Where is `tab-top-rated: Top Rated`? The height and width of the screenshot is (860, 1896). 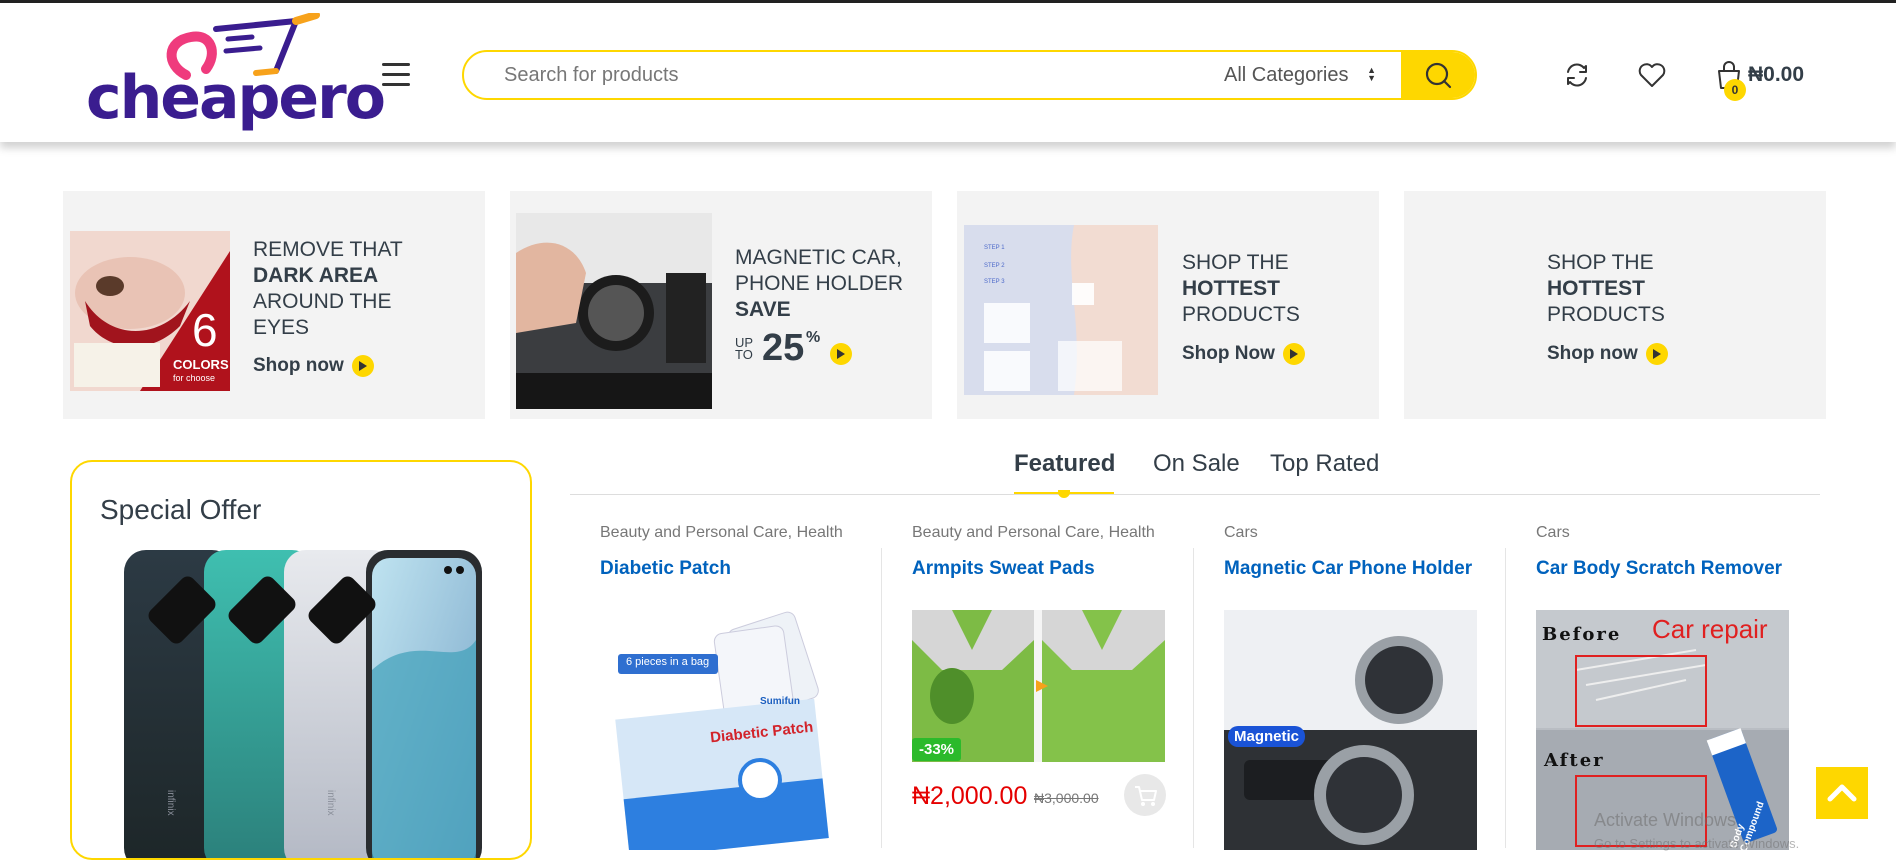
tab-top-rated: Top Rated is located at coordinates (1324, 464).